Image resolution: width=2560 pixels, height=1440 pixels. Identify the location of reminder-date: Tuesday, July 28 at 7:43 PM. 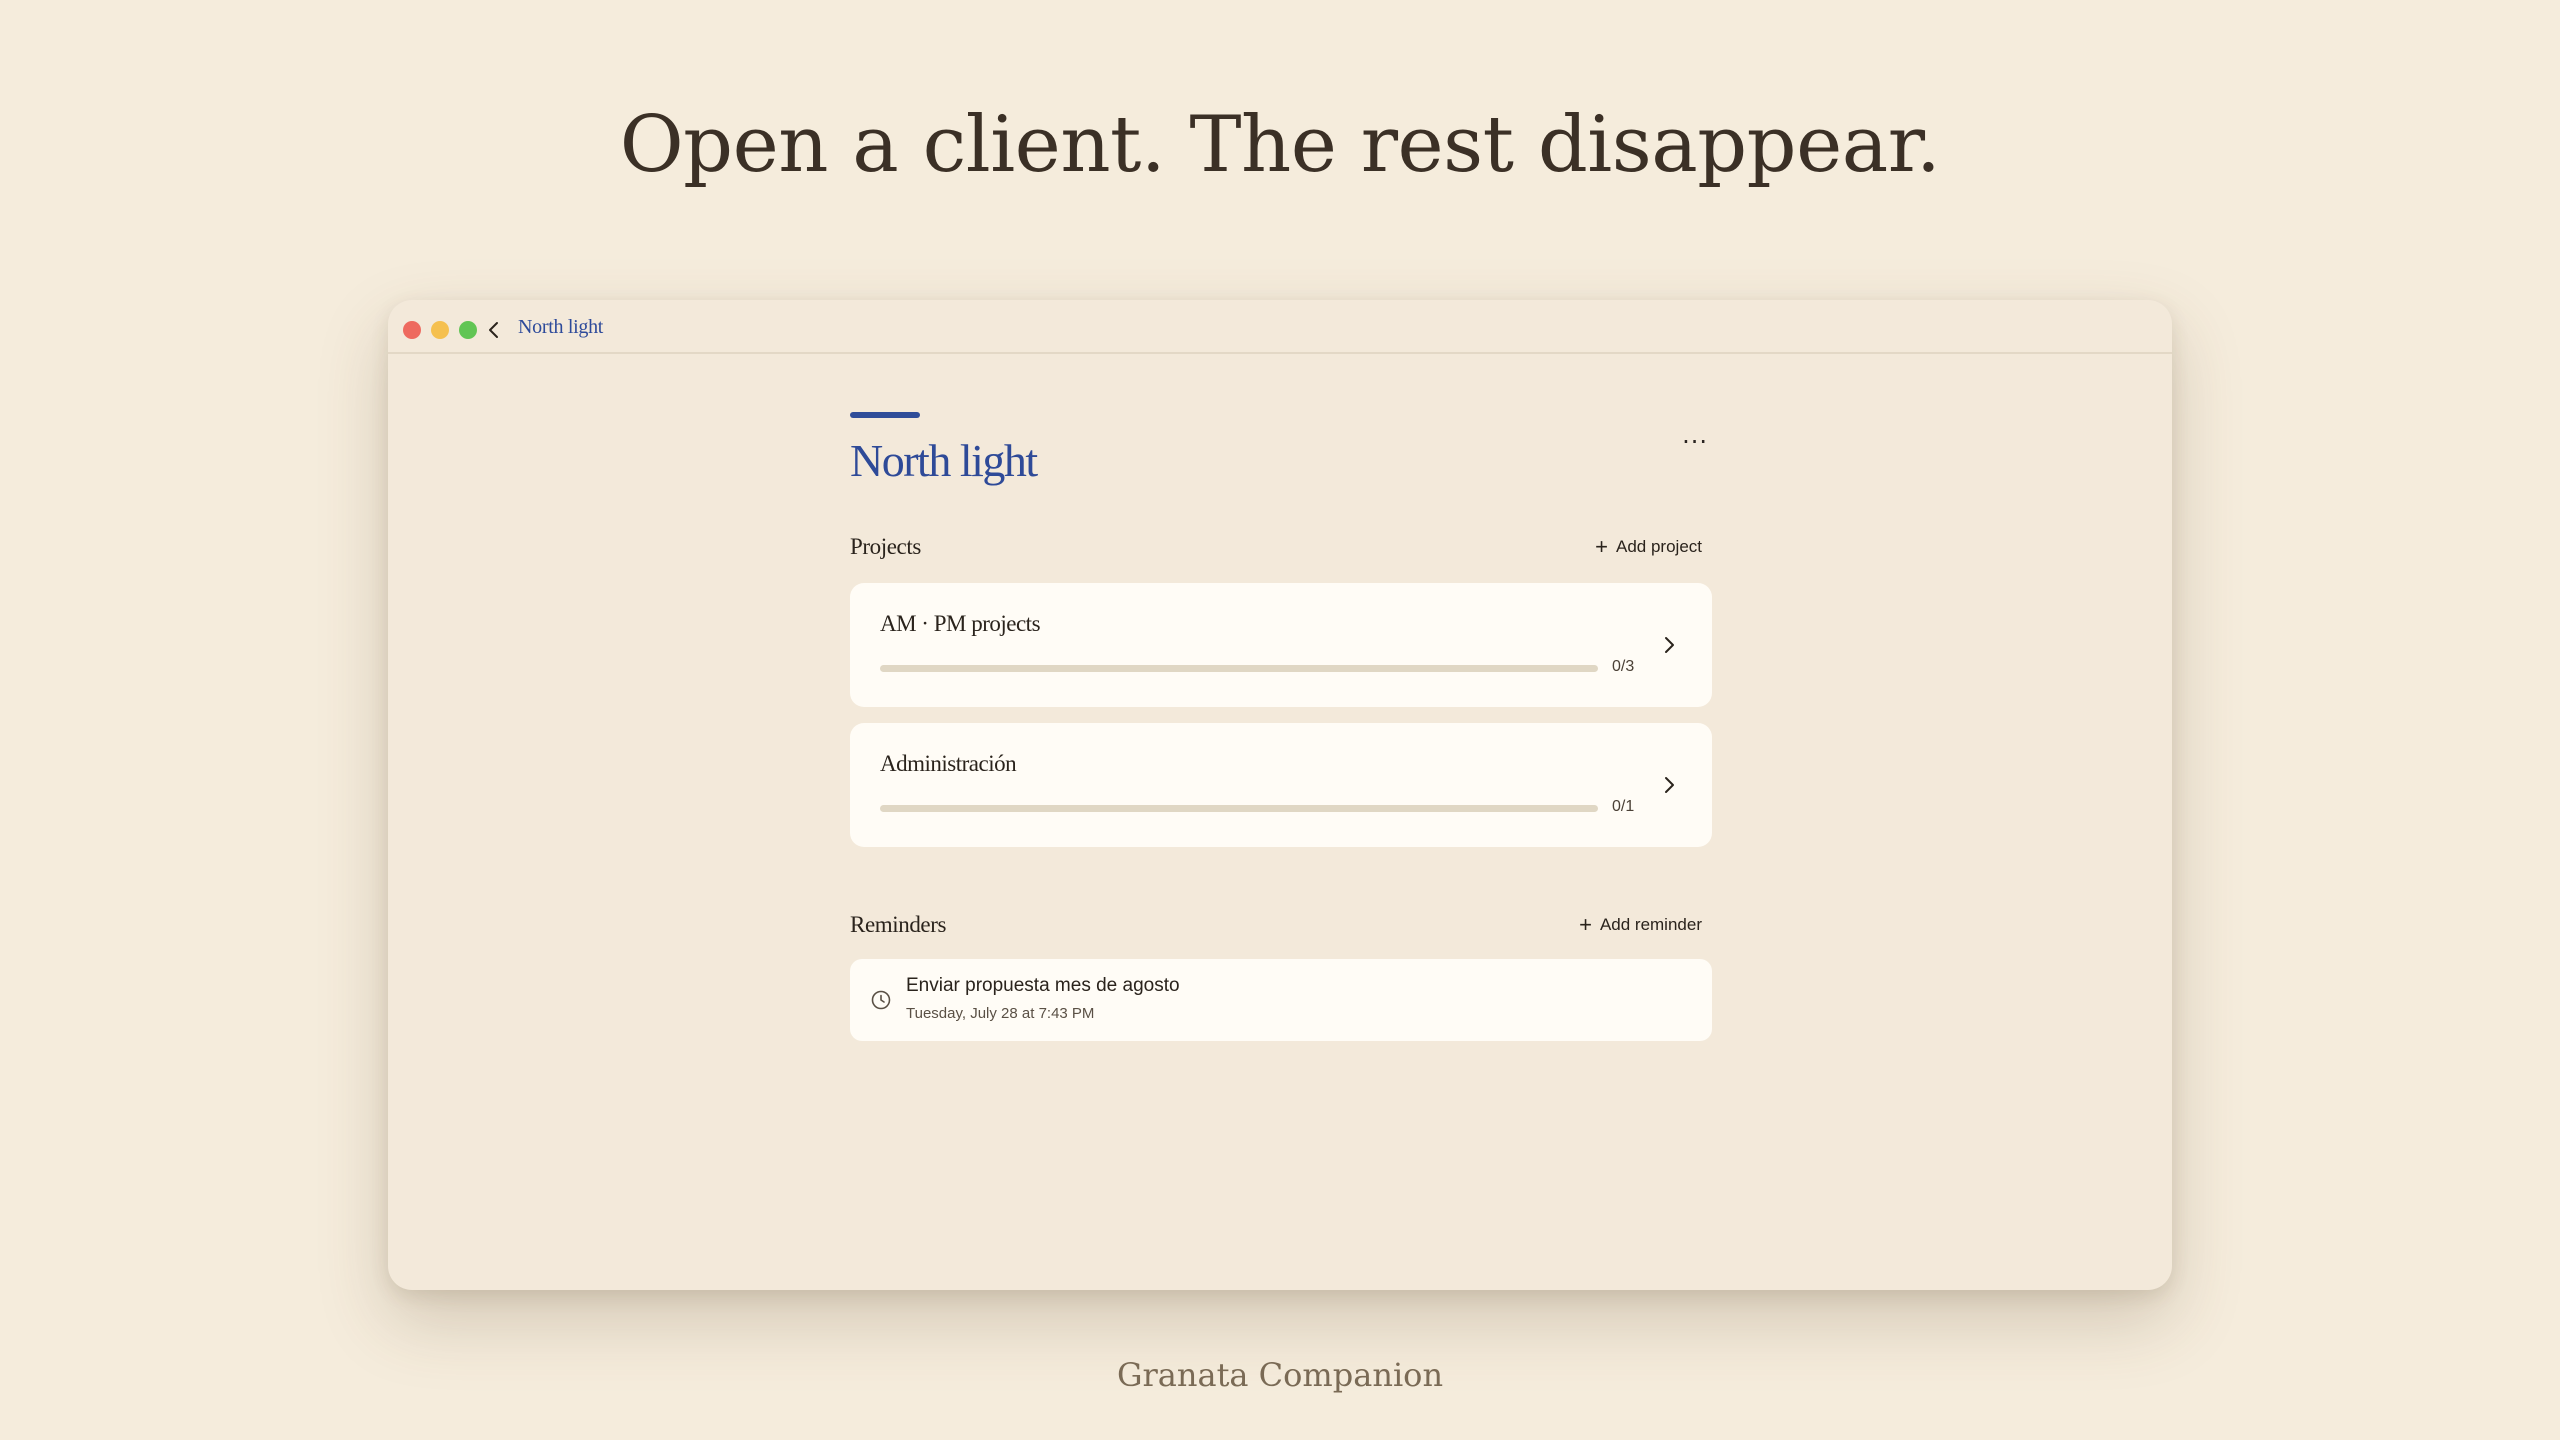
(1000, 1013).